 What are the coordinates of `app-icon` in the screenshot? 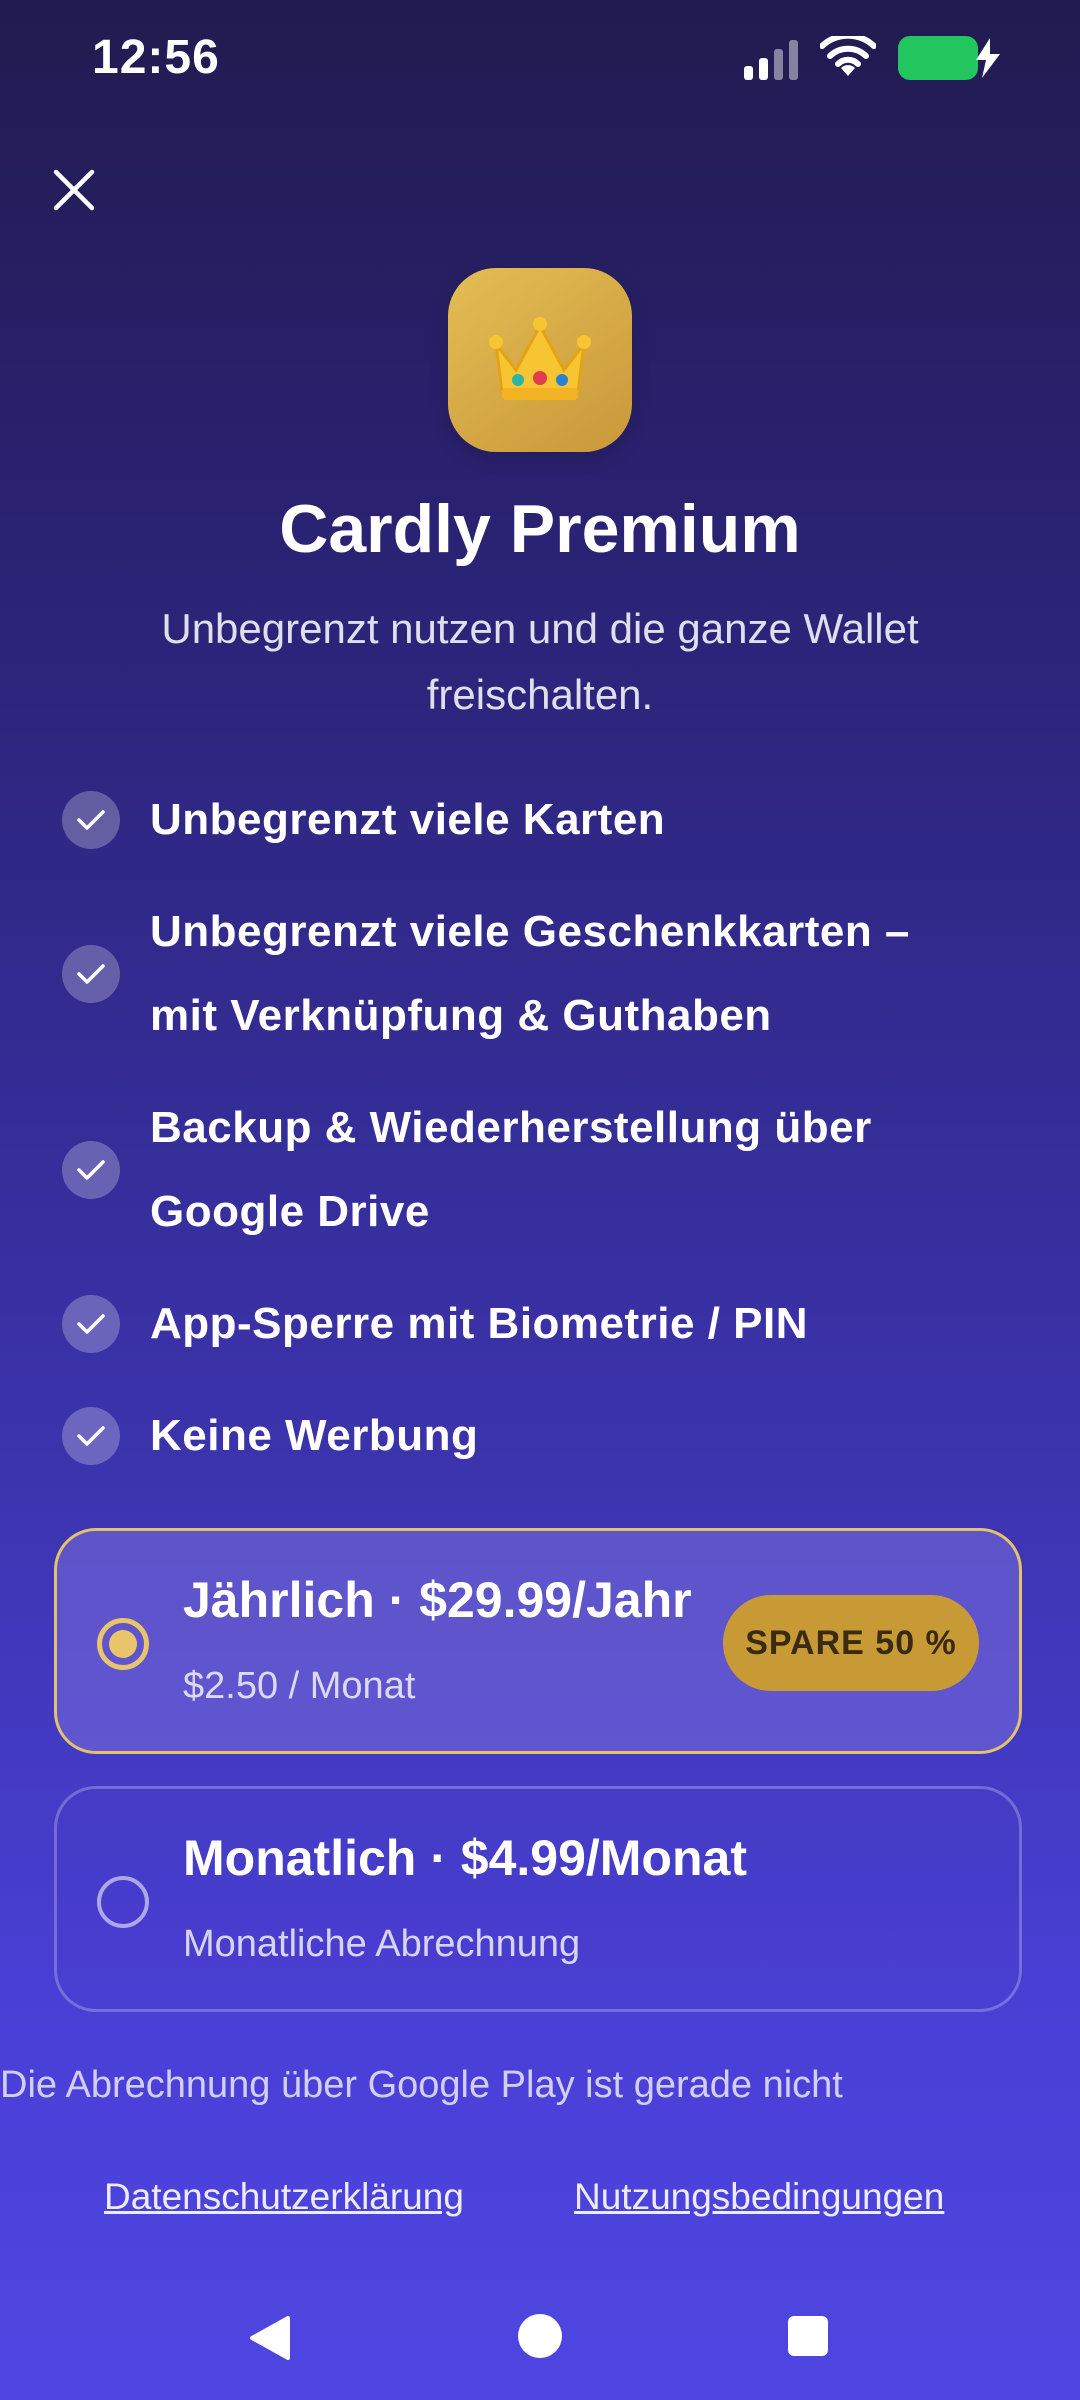 It's located at (540, 360).